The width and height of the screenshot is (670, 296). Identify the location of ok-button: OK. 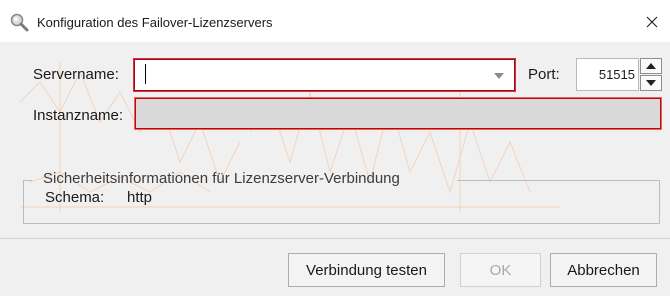
(500, 270).